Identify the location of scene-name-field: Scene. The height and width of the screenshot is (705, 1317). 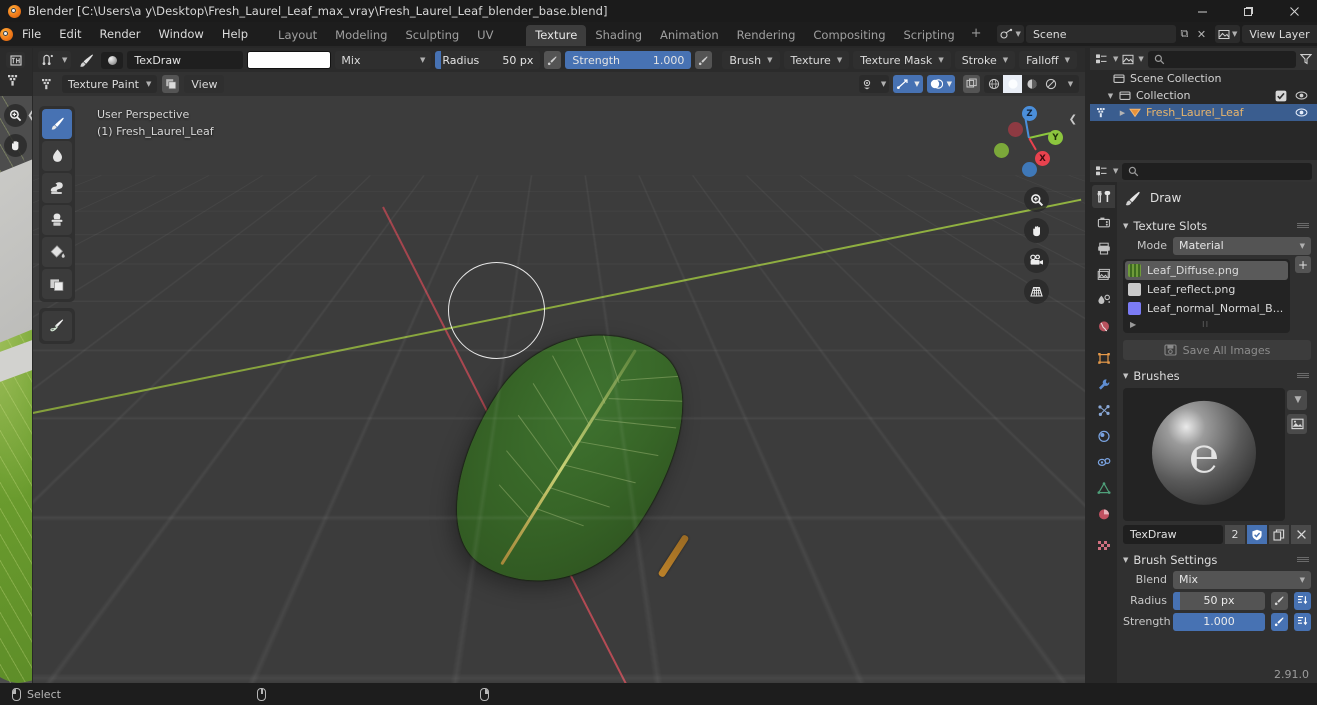
(1100, 34).